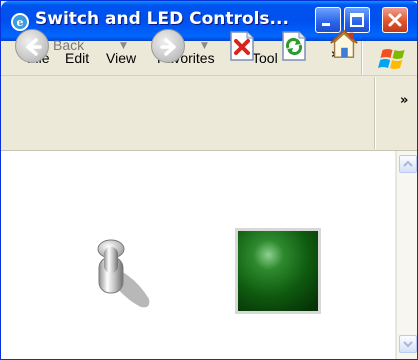 The width and height of the screenshot is (418, 360). I want to click on windows-logo-icon, so click(391, 59).